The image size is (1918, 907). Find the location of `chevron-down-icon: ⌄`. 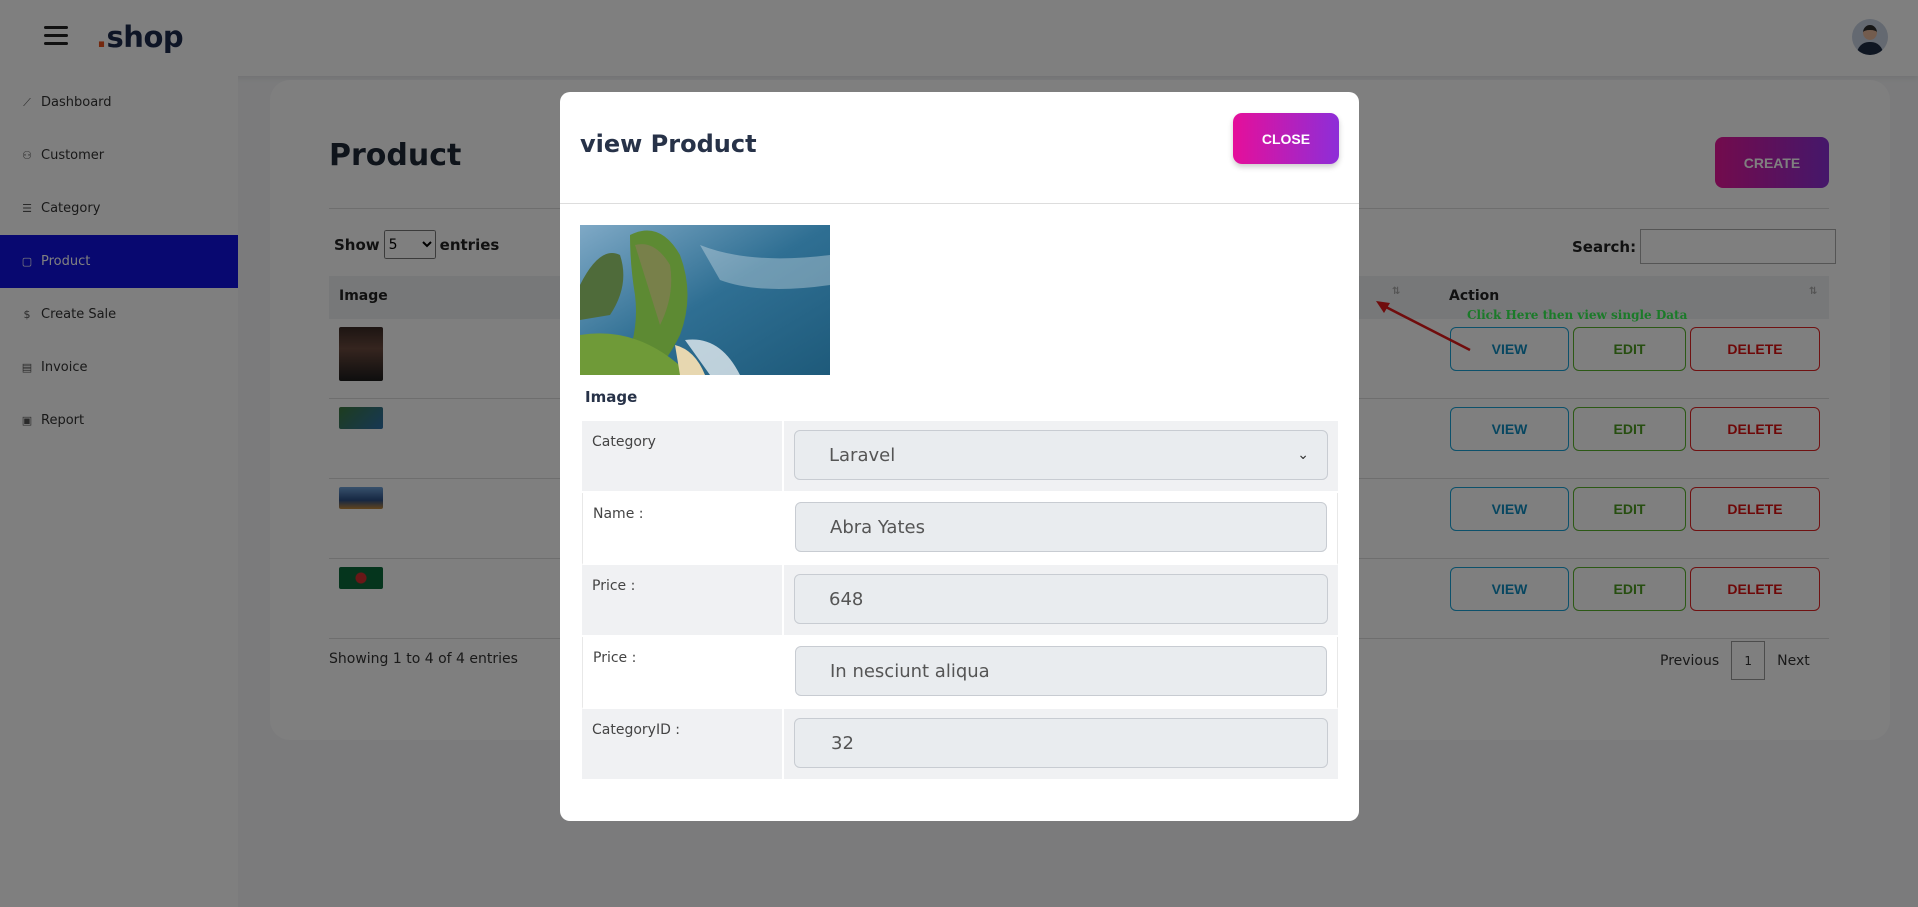

chevron-down-icon: ⌄ is located at coordinates (1303, 455).